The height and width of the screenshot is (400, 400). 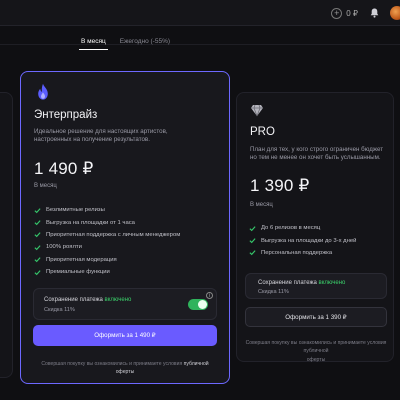 I want to click on save-payment-box: Сохранение платежа включено Скидка 11% i, so click(x=125, y=304).